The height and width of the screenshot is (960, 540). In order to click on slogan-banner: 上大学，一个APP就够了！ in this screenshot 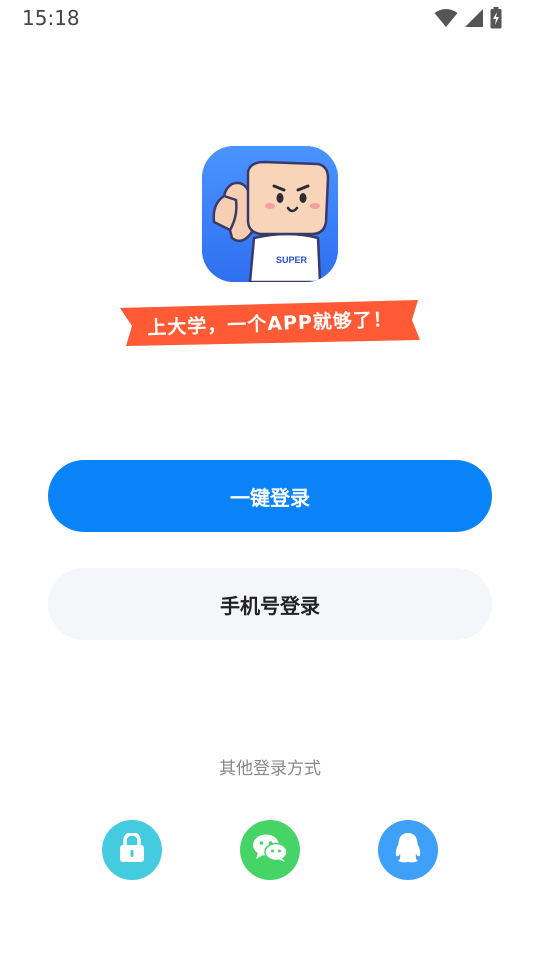, I will do `click(270, 322)`.